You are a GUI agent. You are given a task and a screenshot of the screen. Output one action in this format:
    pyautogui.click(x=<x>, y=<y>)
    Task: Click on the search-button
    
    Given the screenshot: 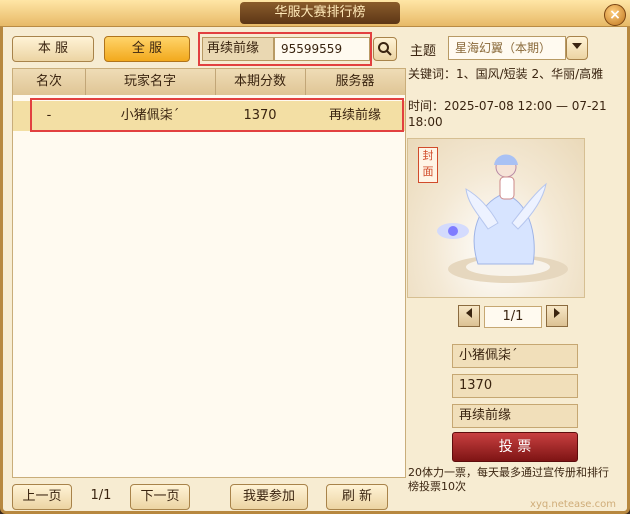 What is the action you would take?
    pyautogui.click(x=385, y=49)
    